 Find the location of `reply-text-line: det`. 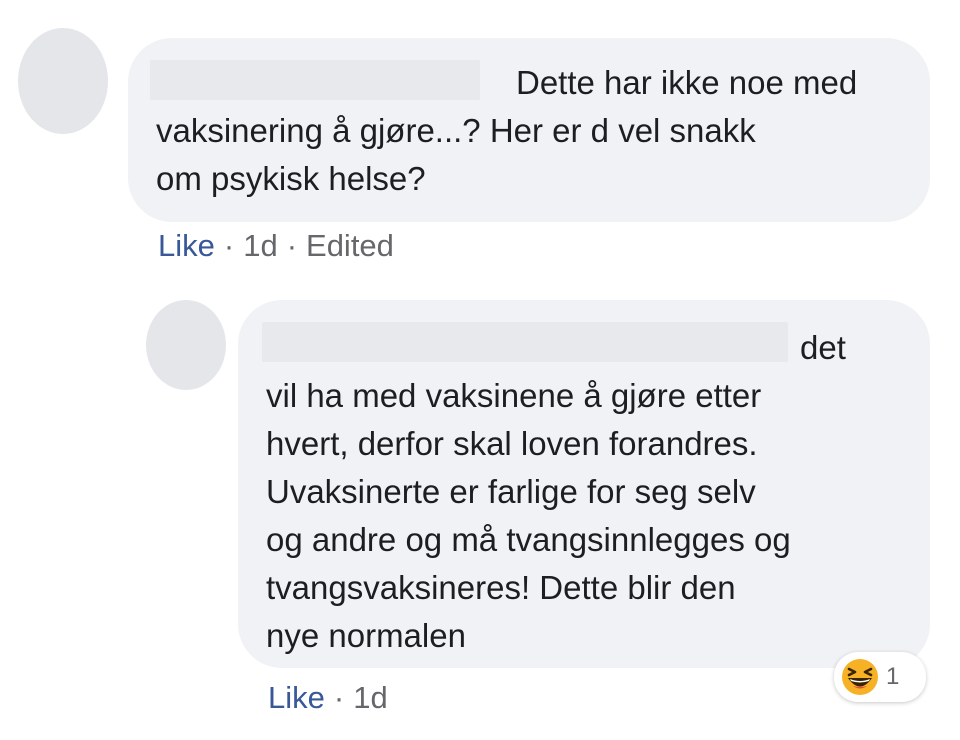

reply-text-line: det is located at coordinates (823, 347).